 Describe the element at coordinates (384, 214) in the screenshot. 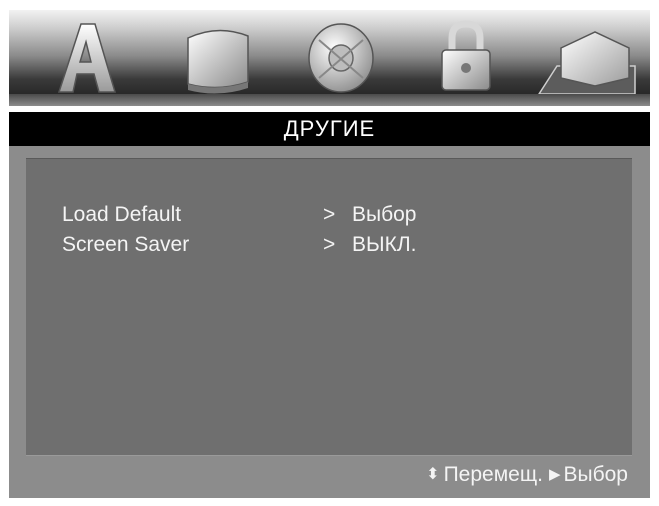

I see `menu-item-value: Выбор` at that location.